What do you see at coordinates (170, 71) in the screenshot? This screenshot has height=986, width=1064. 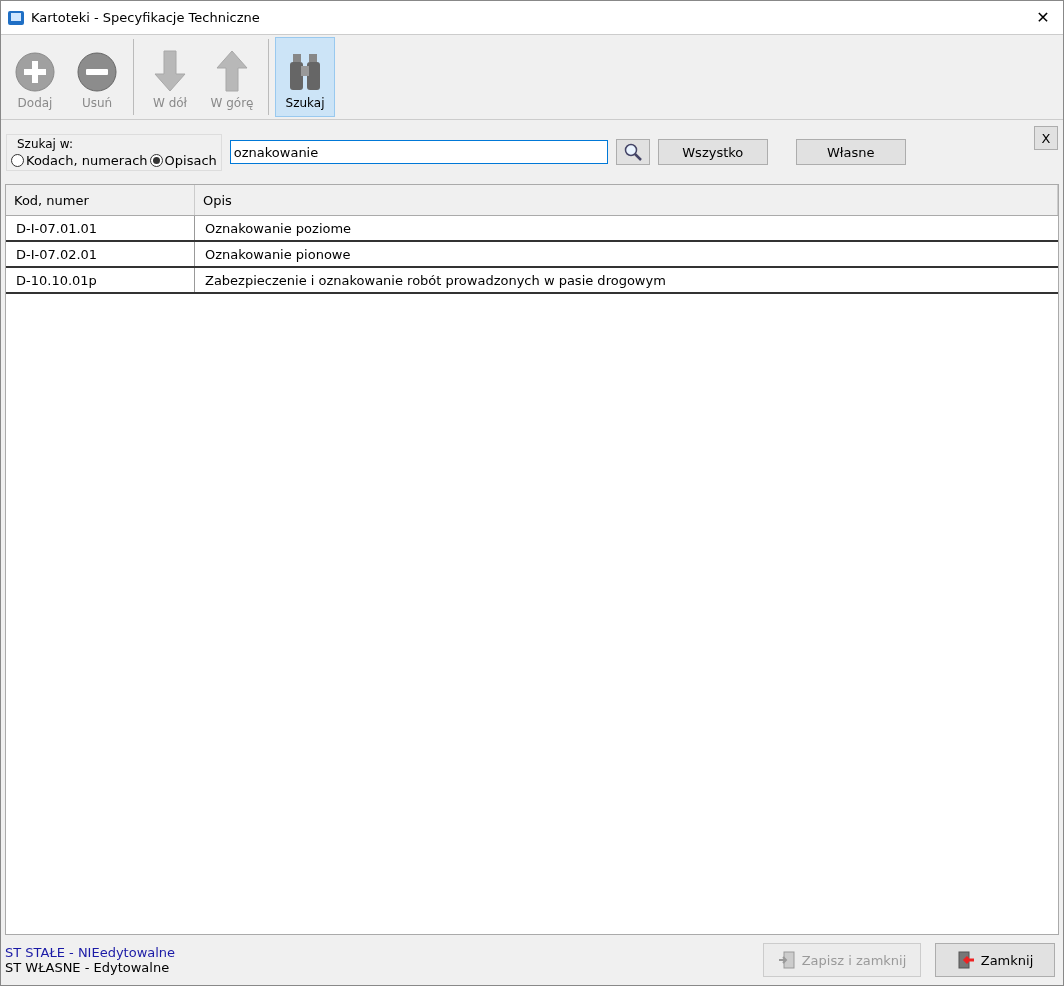 I see `arrow-down-icon` at bounding box center [170, 71].